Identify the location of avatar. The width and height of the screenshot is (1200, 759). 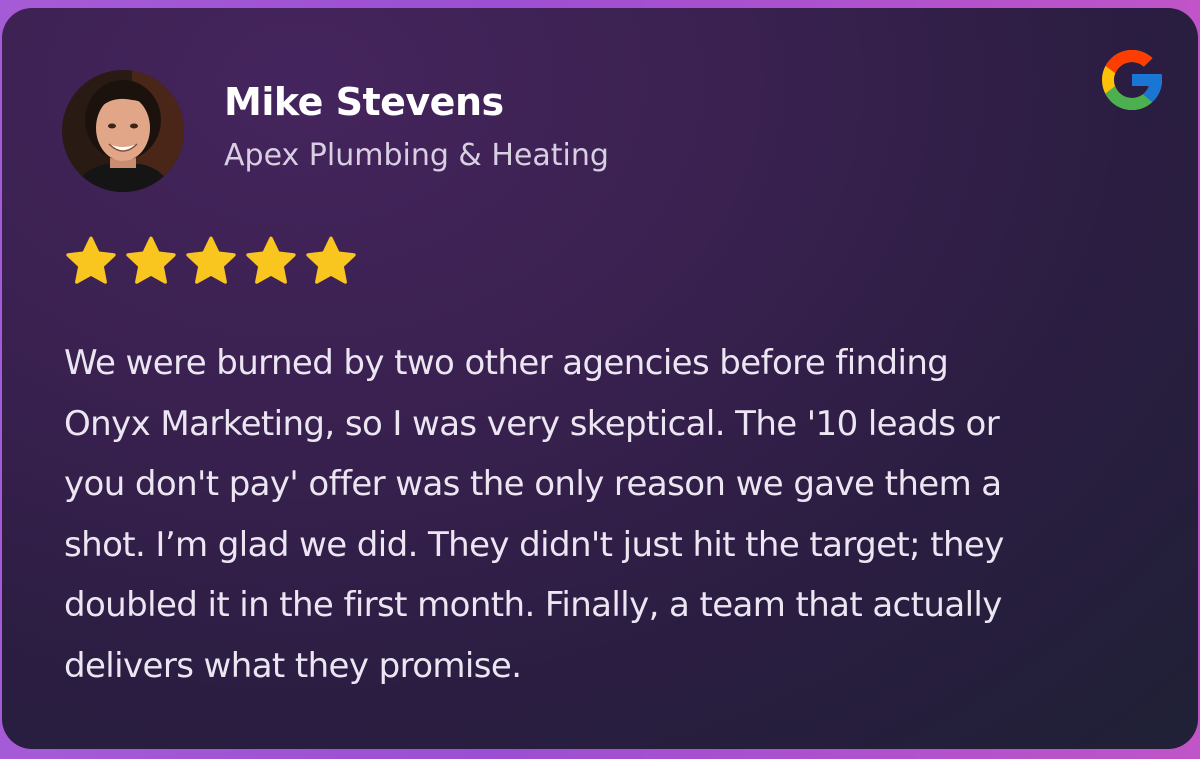
(123, 131).